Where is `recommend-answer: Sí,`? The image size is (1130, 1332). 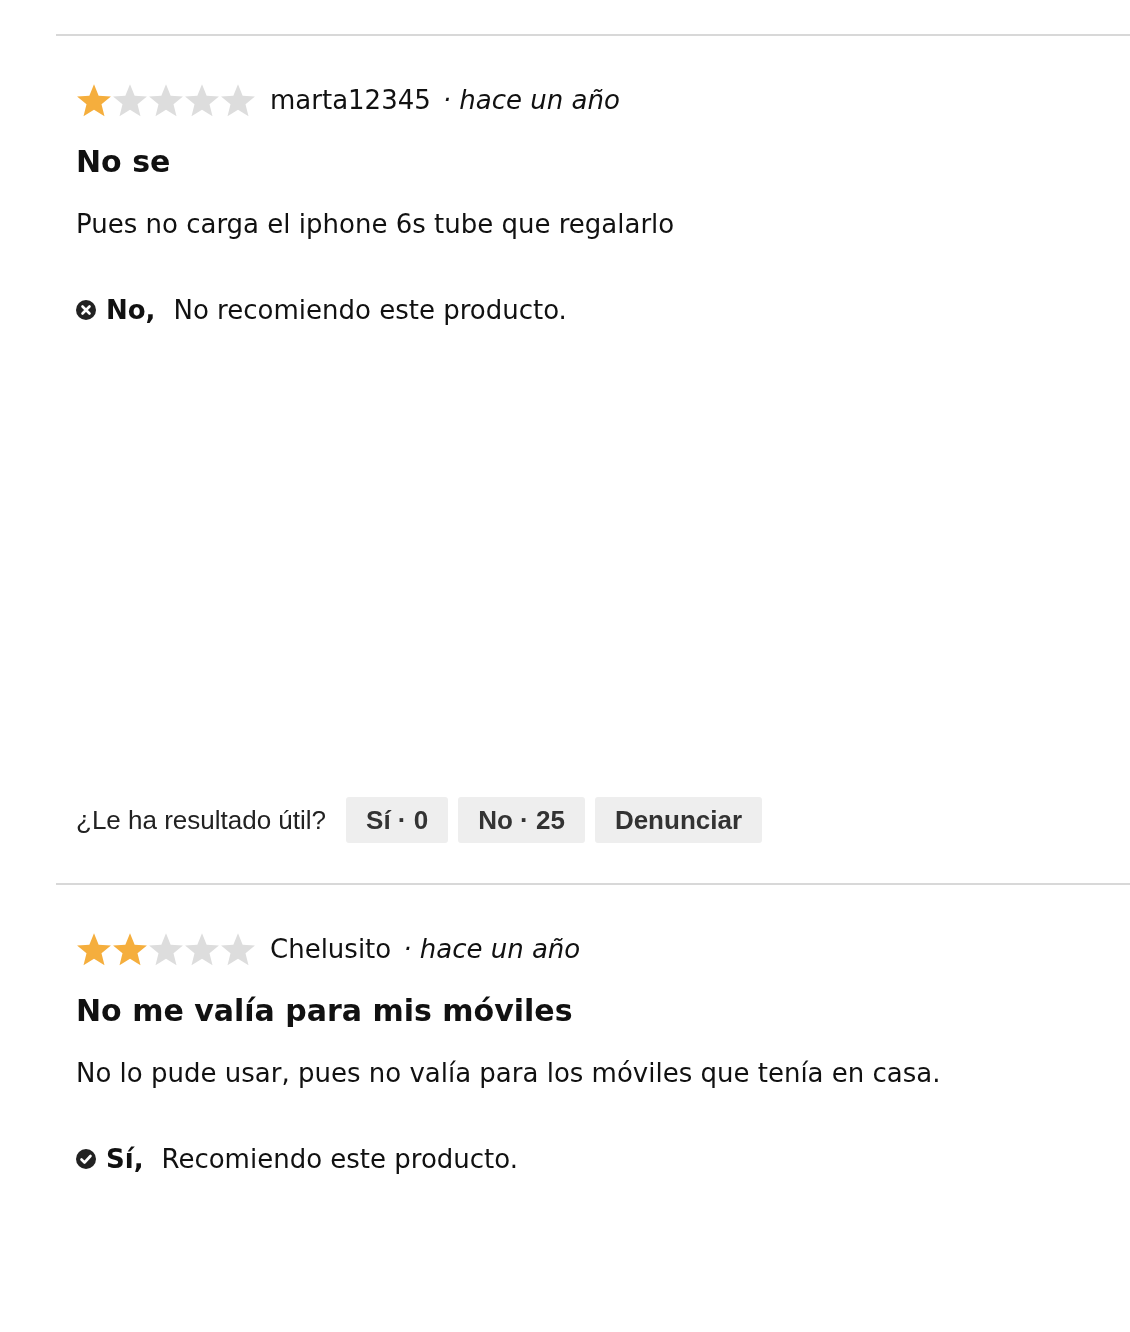
recommend-answer: Sí, is located at coordinates (125, 1159).